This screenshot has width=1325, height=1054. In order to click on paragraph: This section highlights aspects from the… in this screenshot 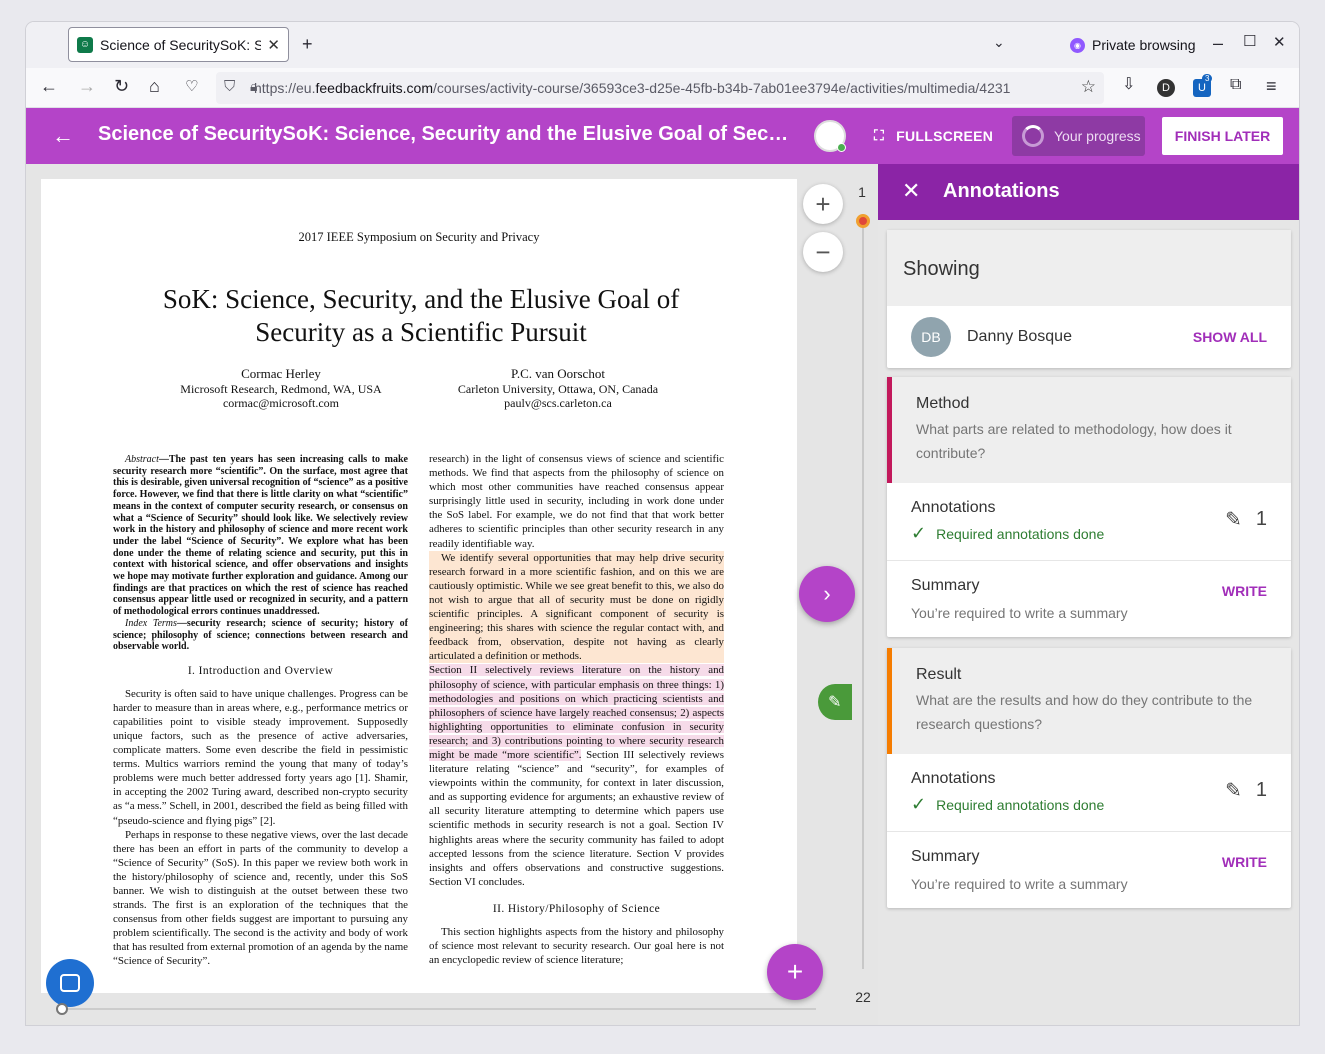, I will do `click(576, 946)`.